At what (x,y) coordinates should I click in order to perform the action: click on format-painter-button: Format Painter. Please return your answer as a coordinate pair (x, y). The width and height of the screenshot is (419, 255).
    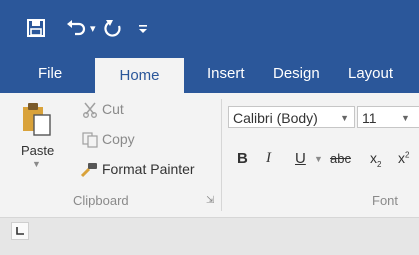
    Looking at the image, I should click on (145, 170).